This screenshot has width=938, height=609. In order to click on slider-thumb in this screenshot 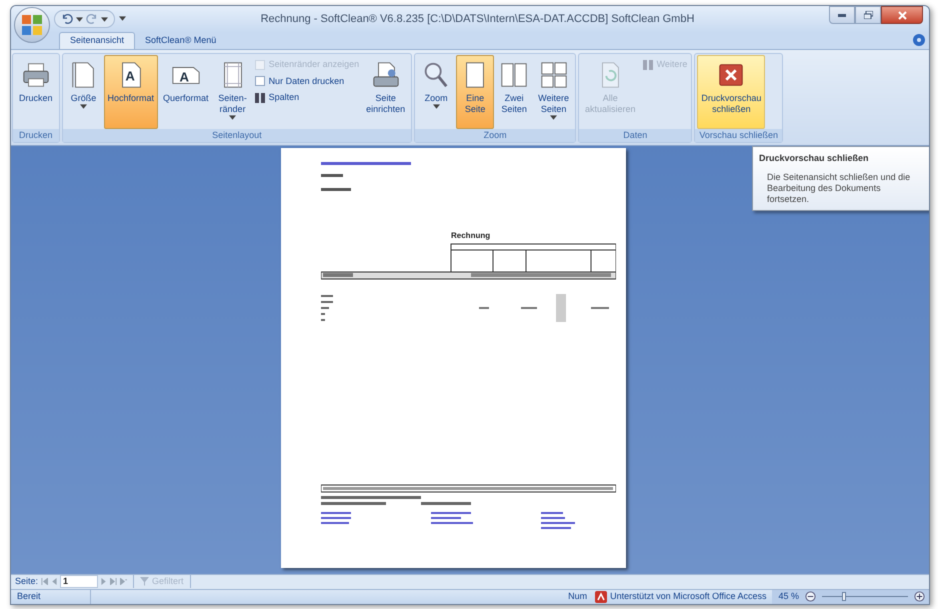, I will do `click(844, 597)`.